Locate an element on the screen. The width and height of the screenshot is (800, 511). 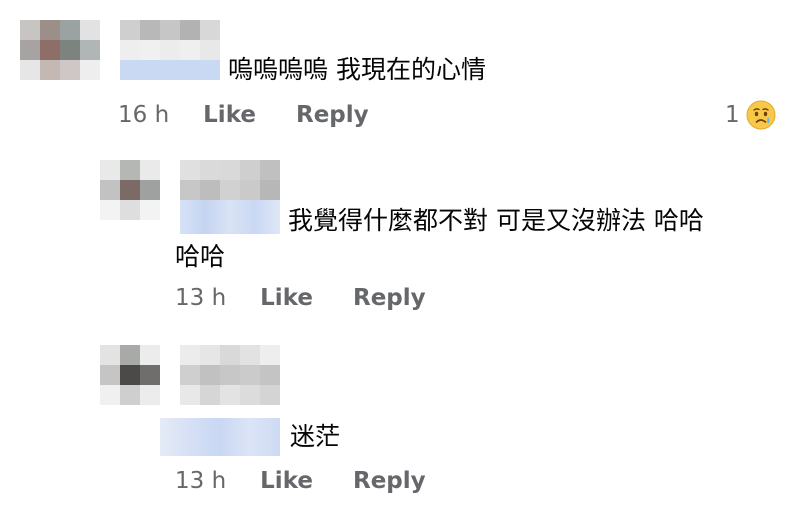
reaction-summary: 1 is located at coordinates (750, 115).